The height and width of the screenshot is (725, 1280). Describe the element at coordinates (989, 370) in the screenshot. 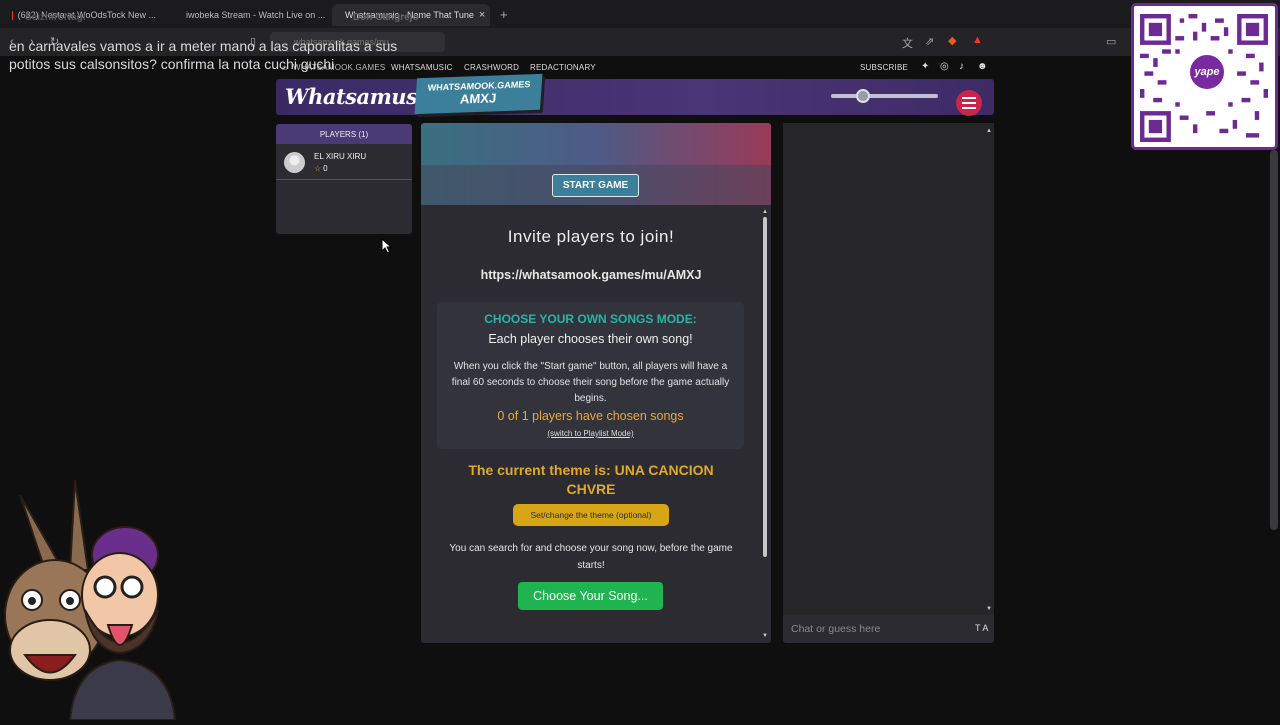

I see `chat-scrollbar: ▲ ▼` at that location.